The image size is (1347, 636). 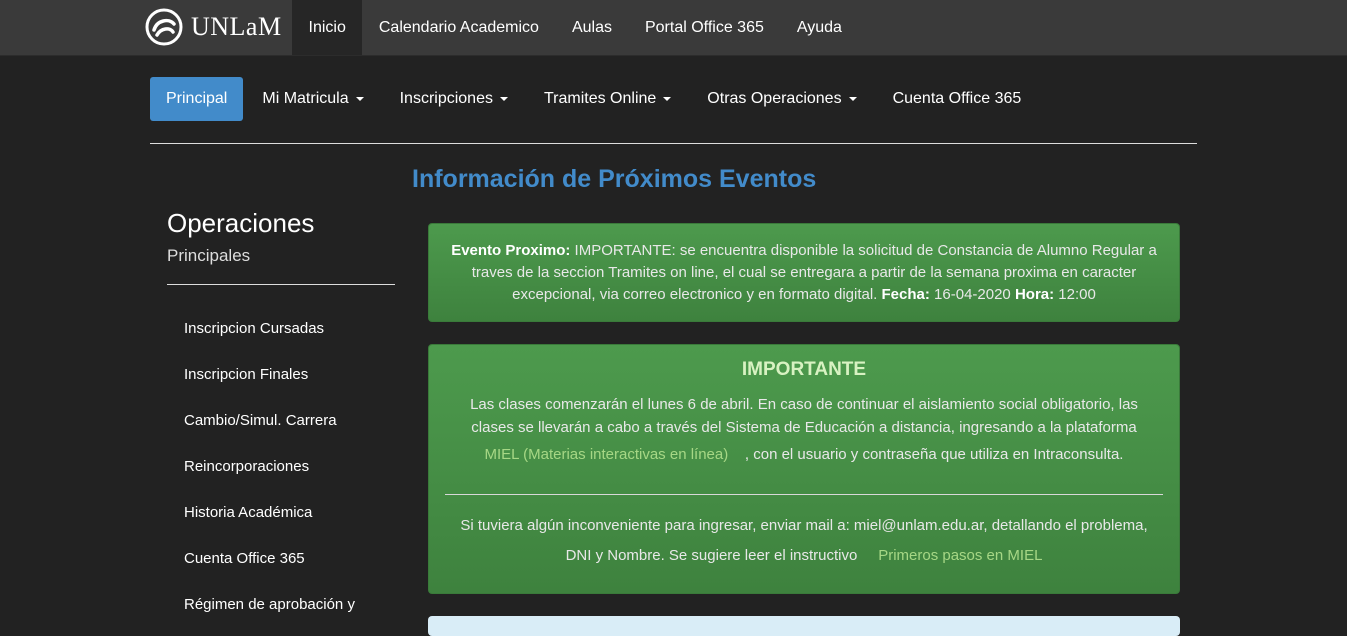 I want to click on sidebar-item-inscripcion-cursadas: Inscripcion Cursadas, so click(x=281, y=330).